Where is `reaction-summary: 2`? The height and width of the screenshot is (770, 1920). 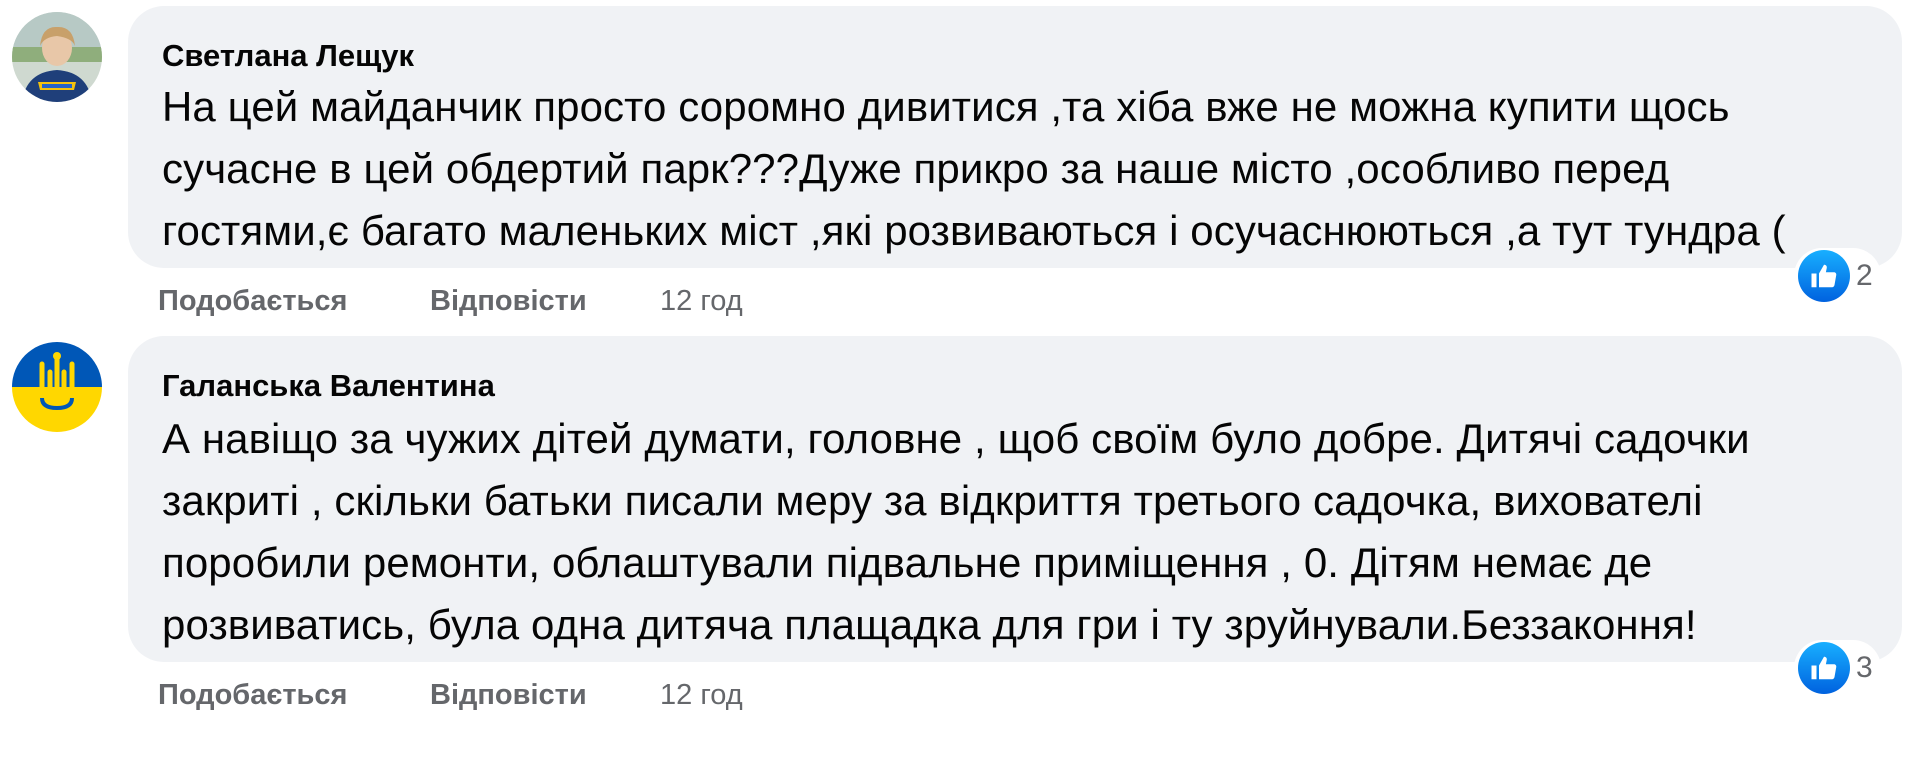 reaction-summary: 2 is located at coordinates (1837, 276).